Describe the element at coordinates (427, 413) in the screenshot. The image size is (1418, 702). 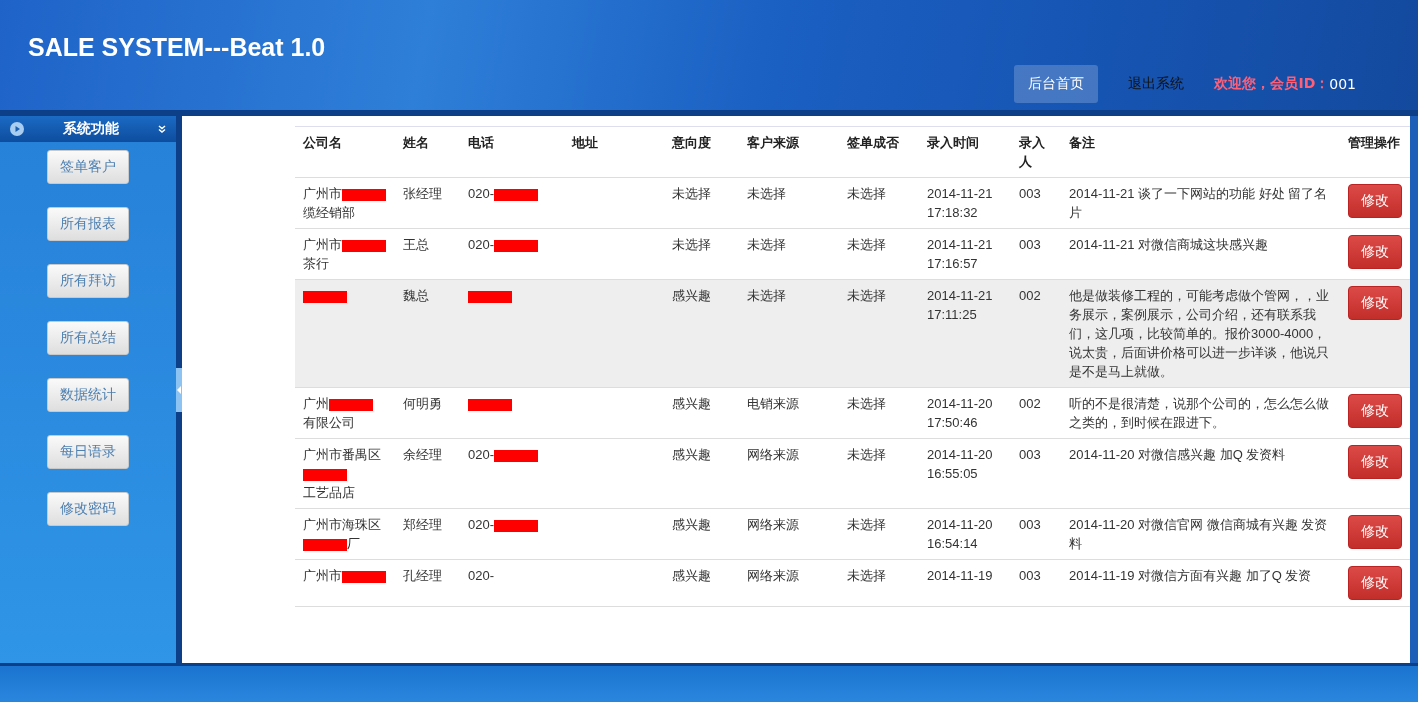
I see `table-cell: 何明勇` at that location.